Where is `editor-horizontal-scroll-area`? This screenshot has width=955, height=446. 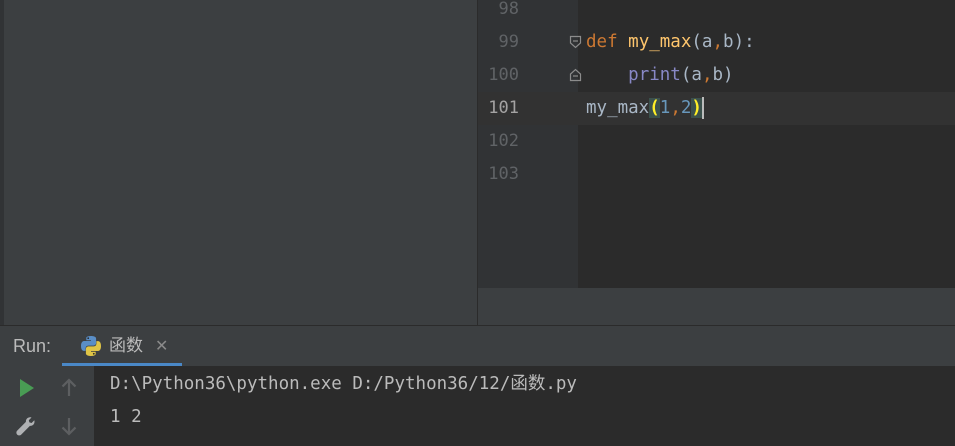
editor-horizontal-scroll-area is located at coordinates (716, 306).